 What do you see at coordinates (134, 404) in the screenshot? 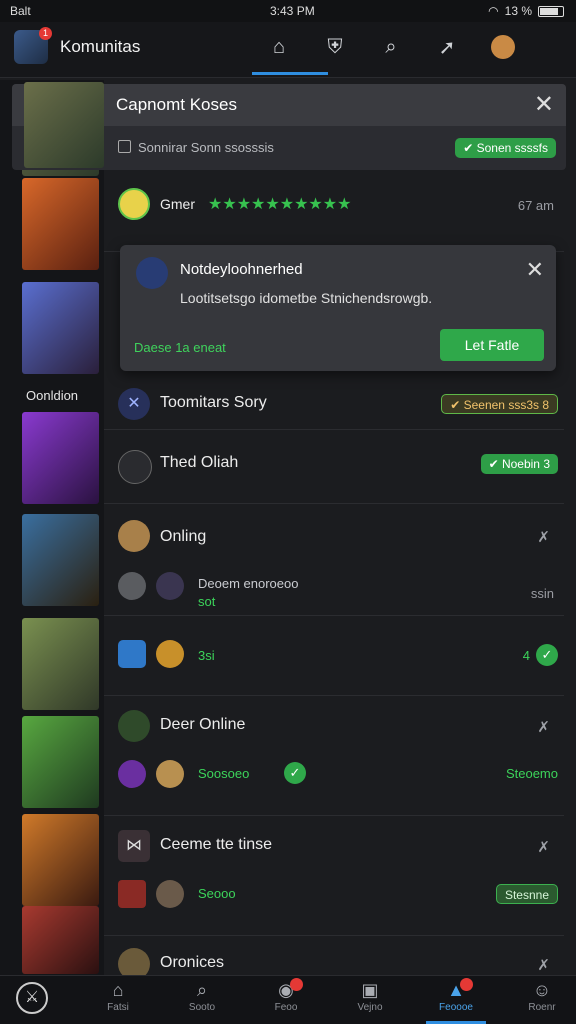
I see `x-icon: ✕` at bounding box center [134, 404].